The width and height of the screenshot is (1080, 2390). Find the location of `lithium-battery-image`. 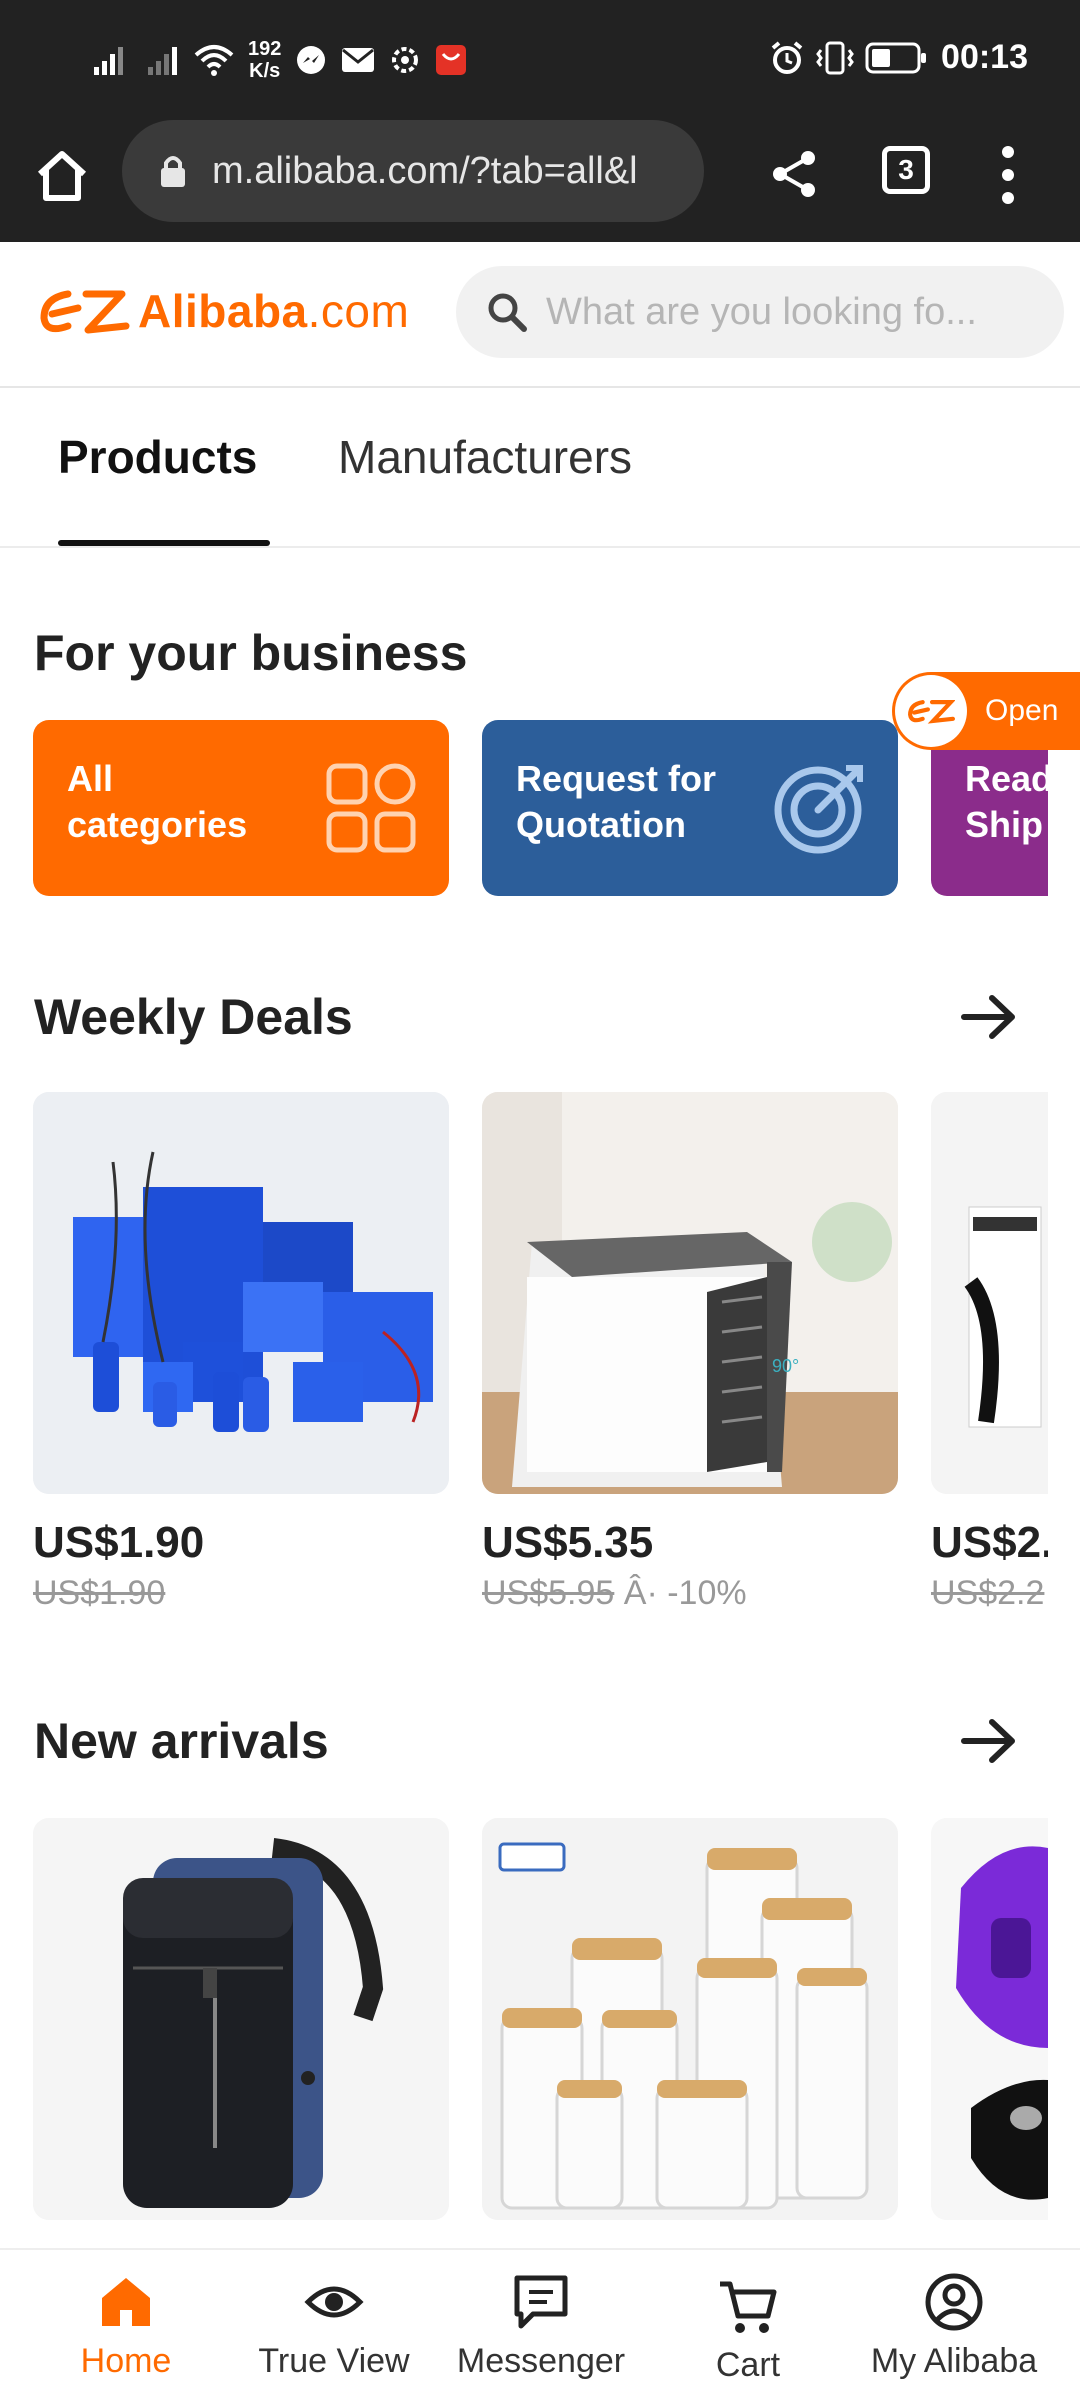

lithium-battery-image is located at coordinates (241, 1293).